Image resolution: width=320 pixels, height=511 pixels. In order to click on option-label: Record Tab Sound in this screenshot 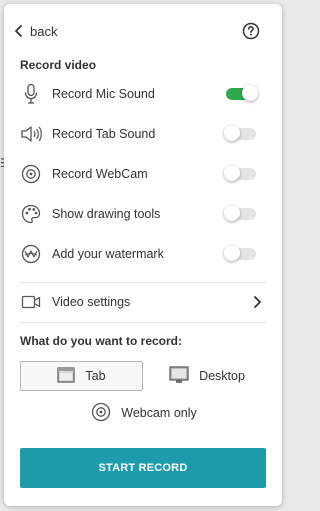, I will do `click(104, 134)`.